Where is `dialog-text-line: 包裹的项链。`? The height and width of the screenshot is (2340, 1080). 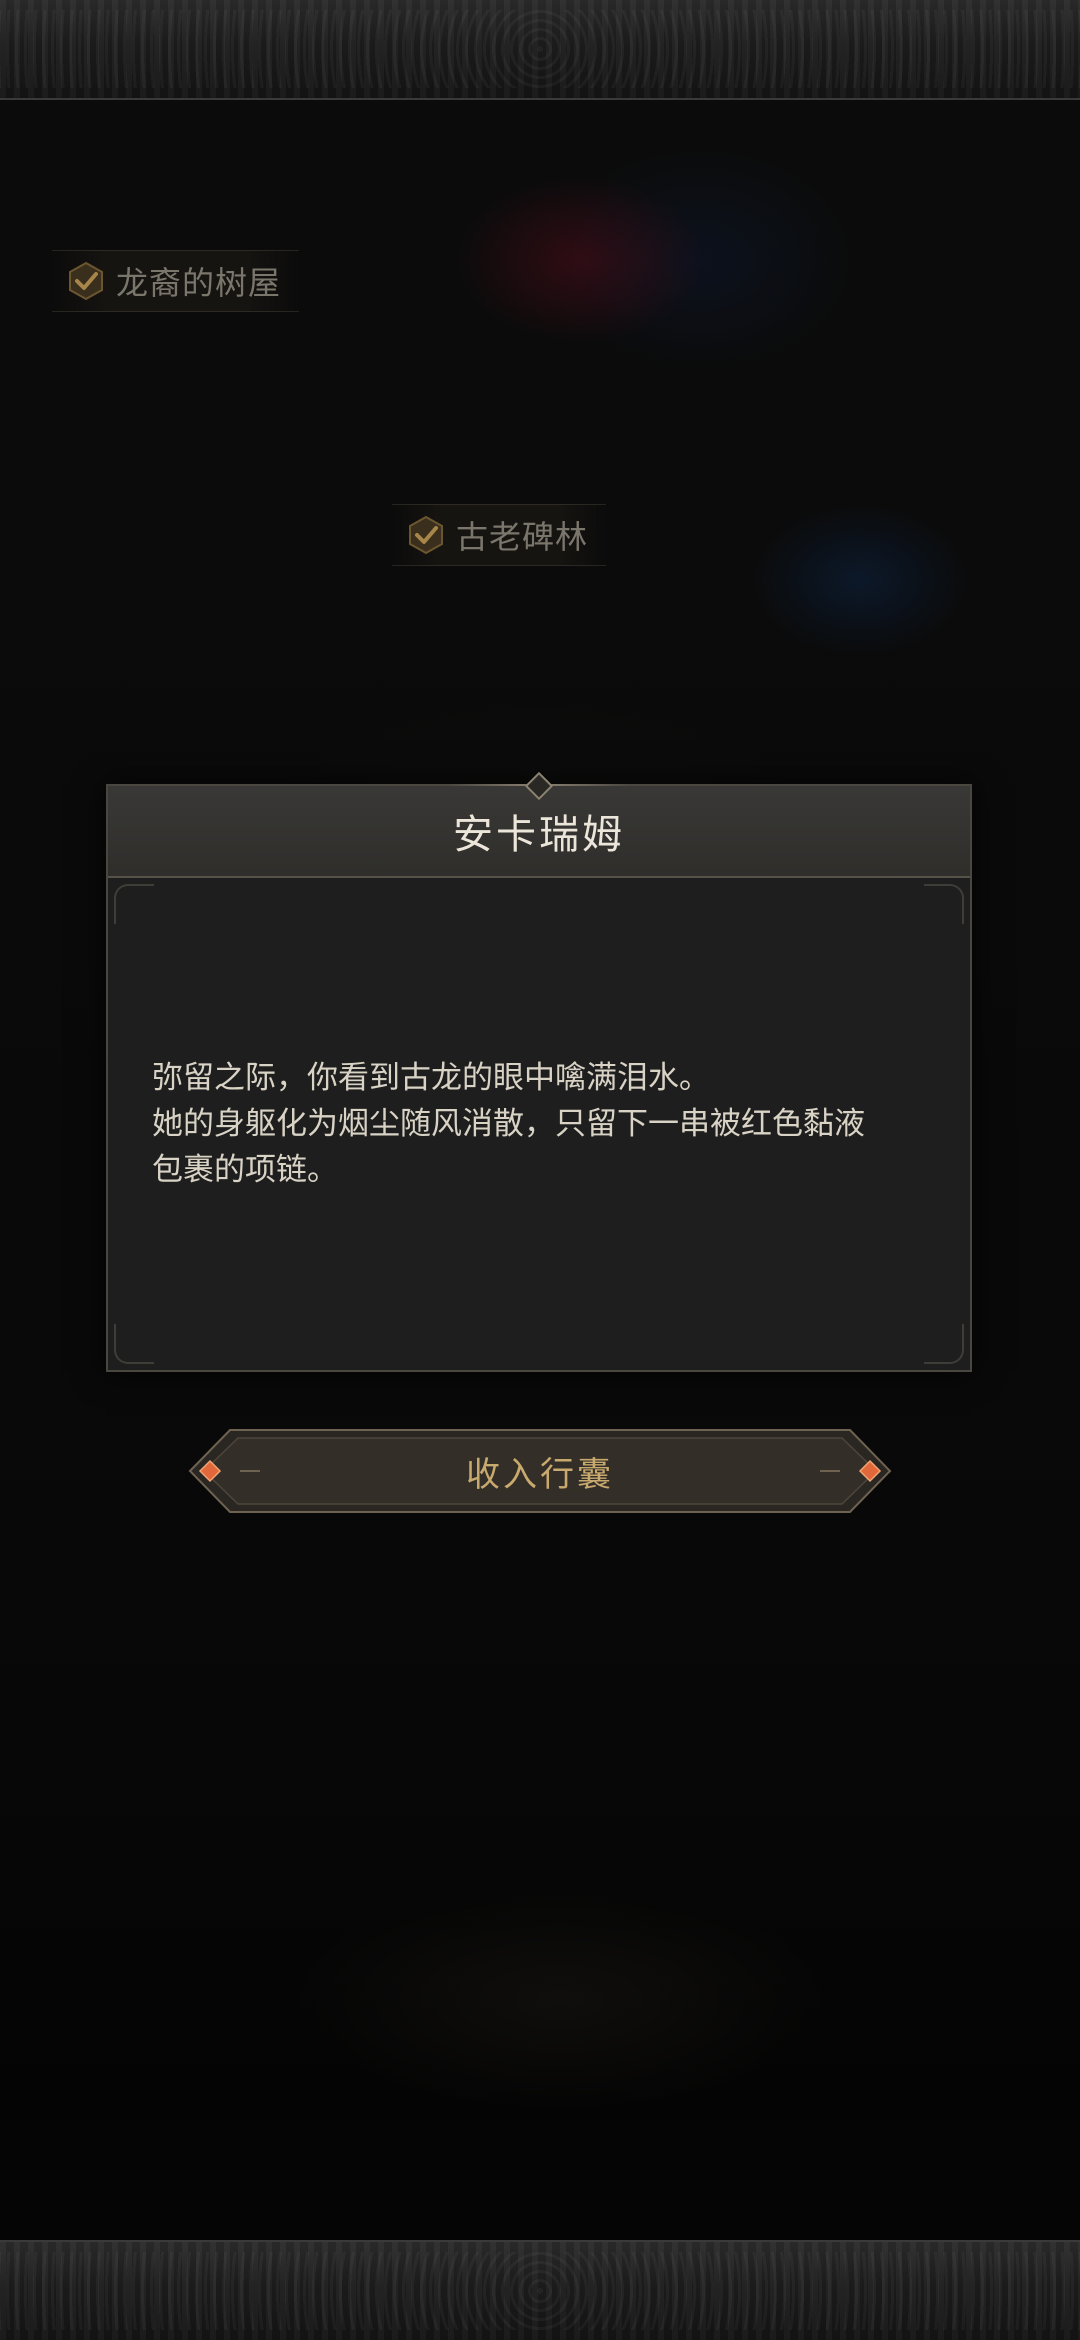 dialog-text-line: 包裹的项链。 is located at coordinates (245, 1170).